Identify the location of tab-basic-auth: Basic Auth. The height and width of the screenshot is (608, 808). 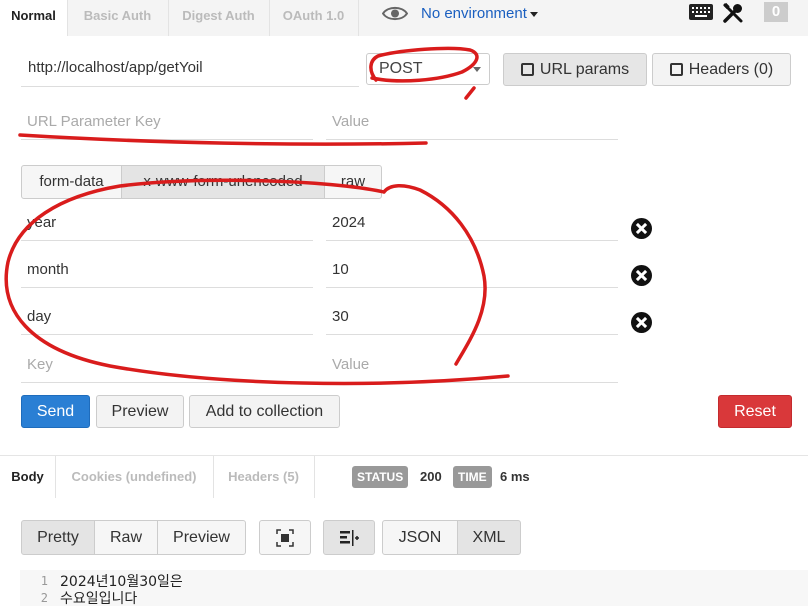
(118, 18).